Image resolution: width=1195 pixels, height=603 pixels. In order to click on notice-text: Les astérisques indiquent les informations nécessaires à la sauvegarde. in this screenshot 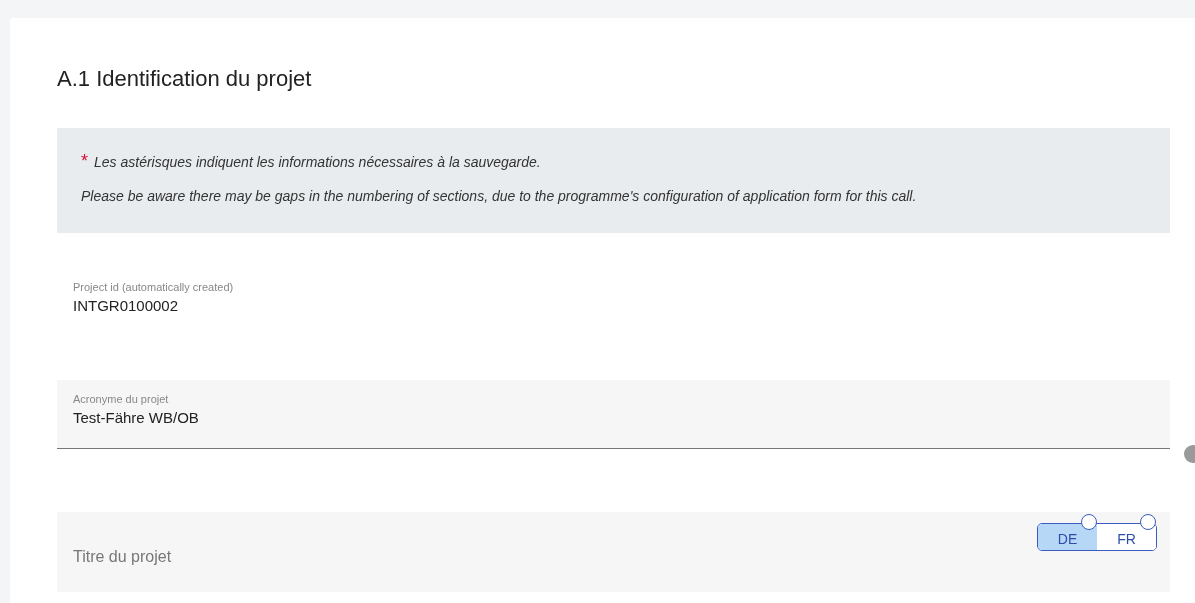, I will do `click(317, 162)`.